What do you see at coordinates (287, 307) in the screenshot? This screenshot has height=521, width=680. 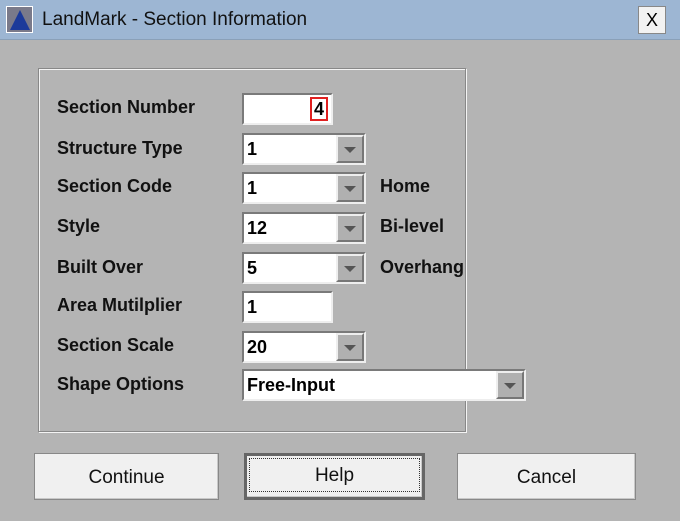 I see `area-multiplier-input: 1` at bounding box center [287, 307].